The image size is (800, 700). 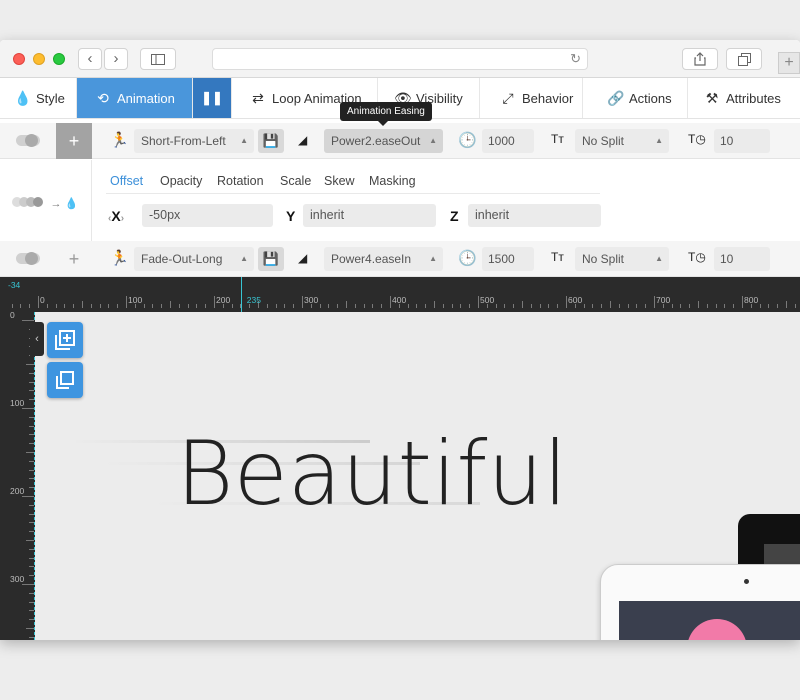 I want to click on out-animation-preset-select: Fade-Out-Long ▲, so click(x=194, y=259).